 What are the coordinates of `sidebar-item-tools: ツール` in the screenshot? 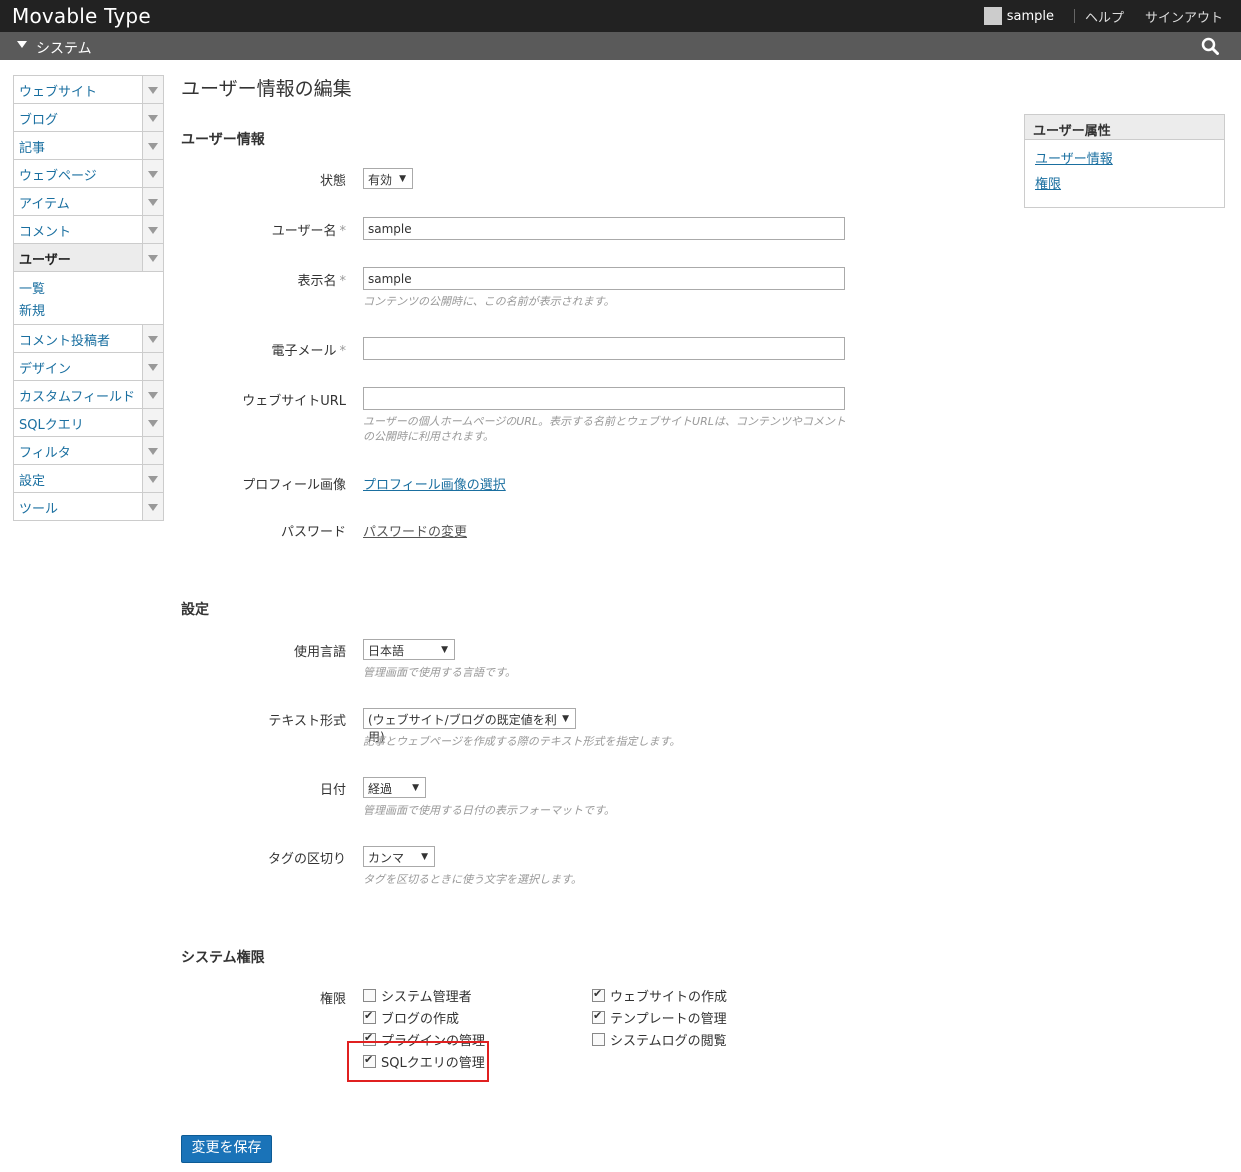 It's located at (88, 506).